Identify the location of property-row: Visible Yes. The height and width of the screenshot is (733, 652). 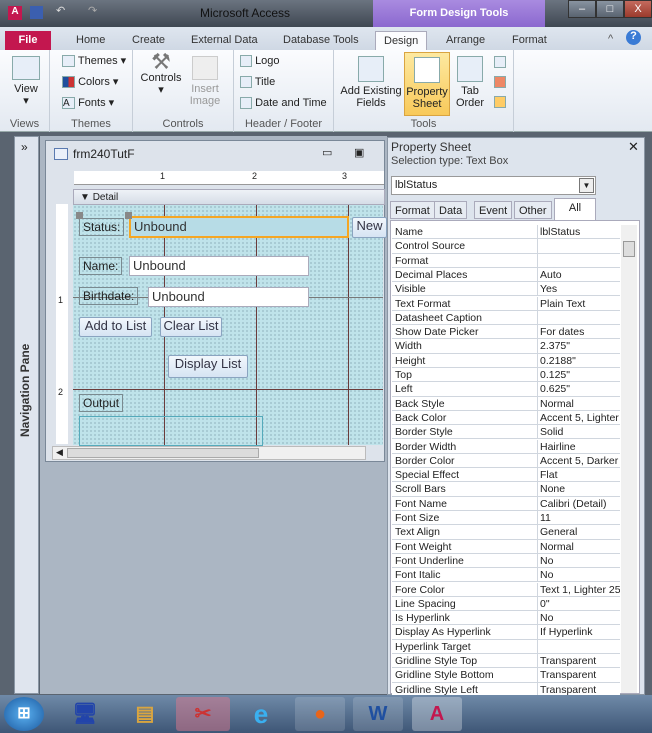
(506, 289).